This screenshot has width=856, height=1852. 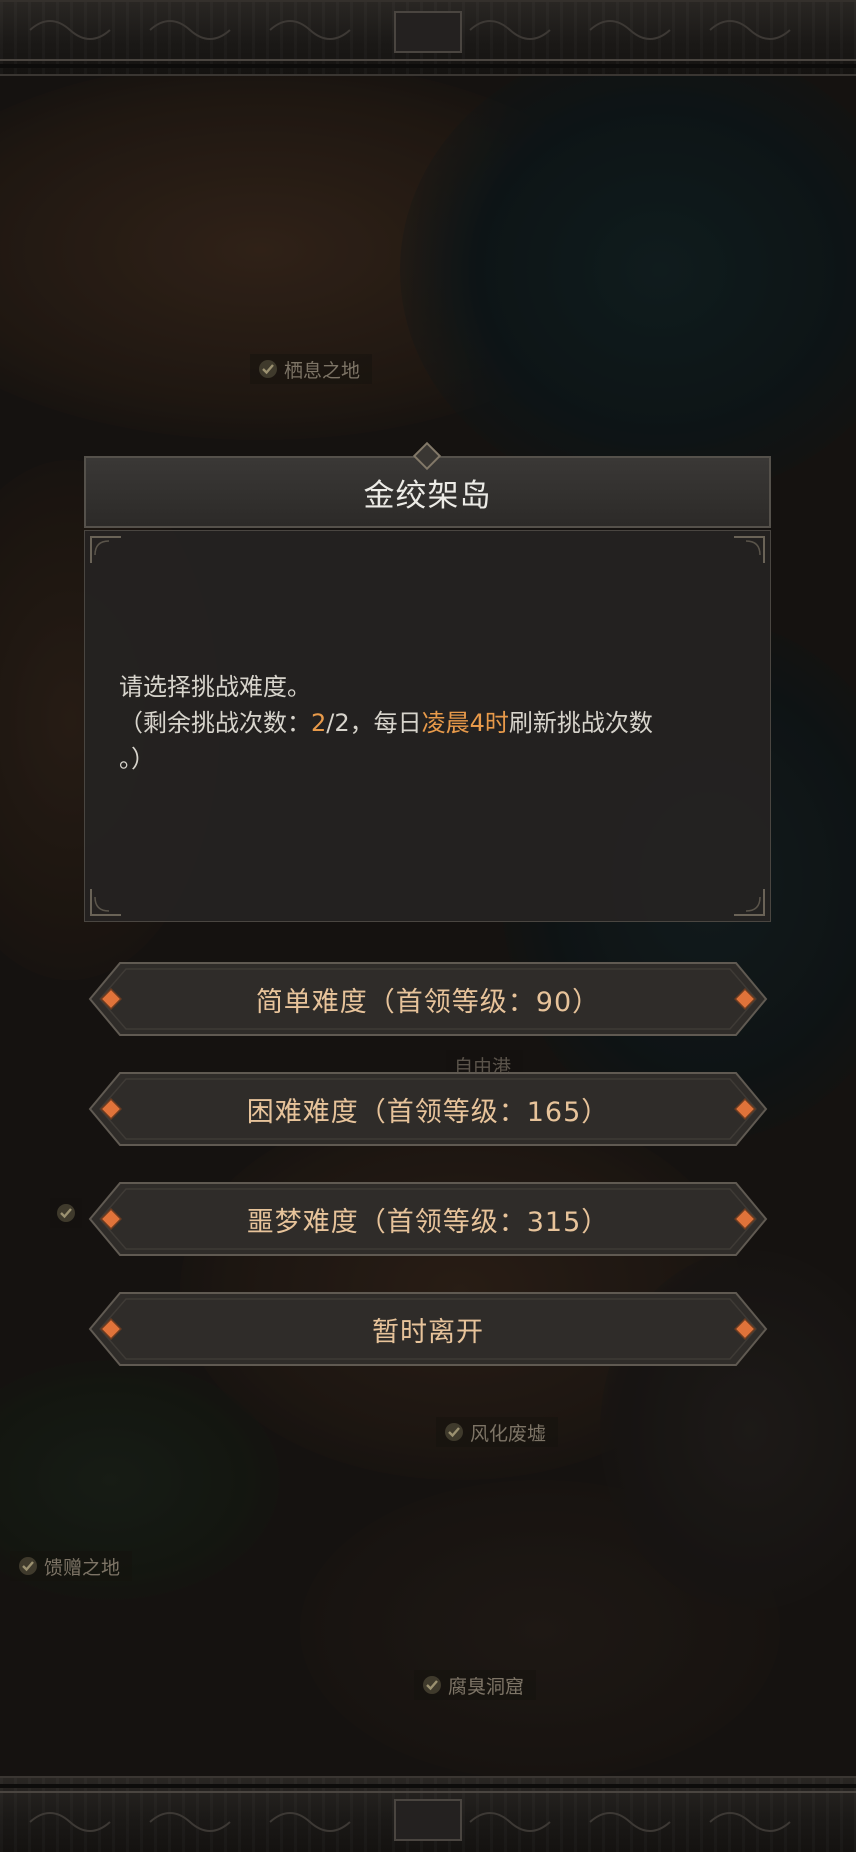 I want to click on message-line-3: 。）, so click(x=137, y=759).